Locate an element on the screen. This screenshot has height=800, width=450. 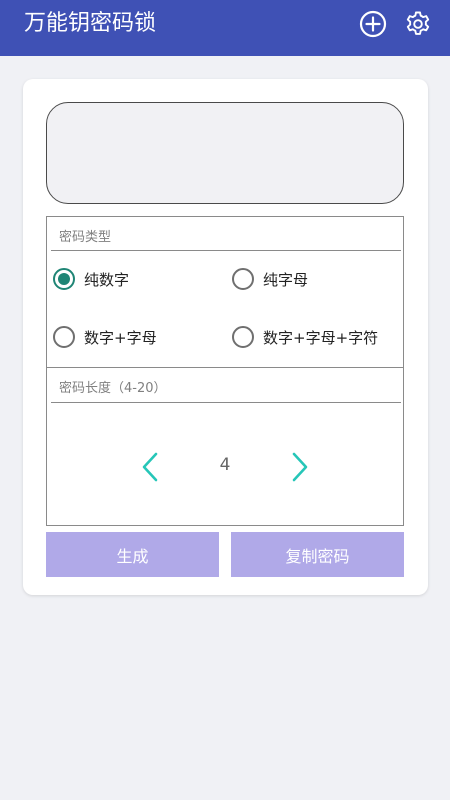
radio-label: 纯字母 is located at coordinates (286, 279).